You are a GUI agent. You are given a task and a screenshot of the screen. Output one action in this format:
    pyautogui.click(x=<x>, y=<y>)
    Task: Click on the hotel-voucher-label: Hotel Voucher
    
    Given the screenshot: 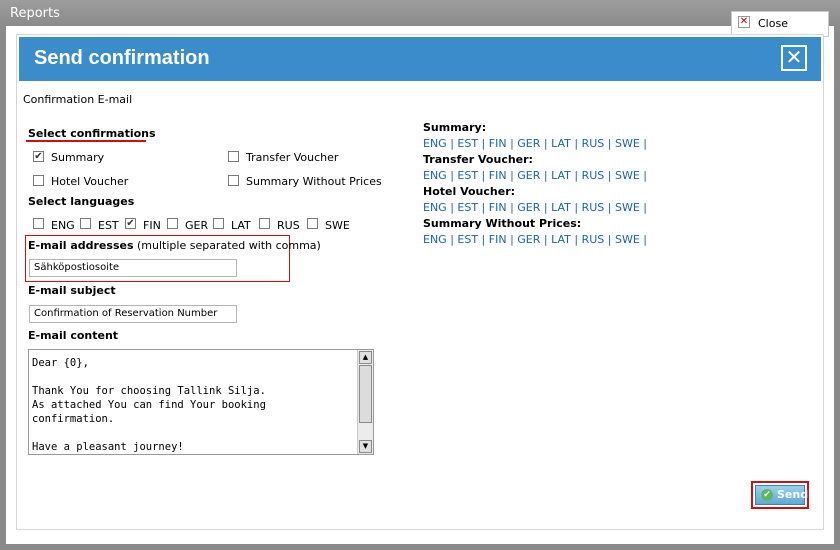 What is the action you would take?
    pyautogui.click(x=90, y=181)
    